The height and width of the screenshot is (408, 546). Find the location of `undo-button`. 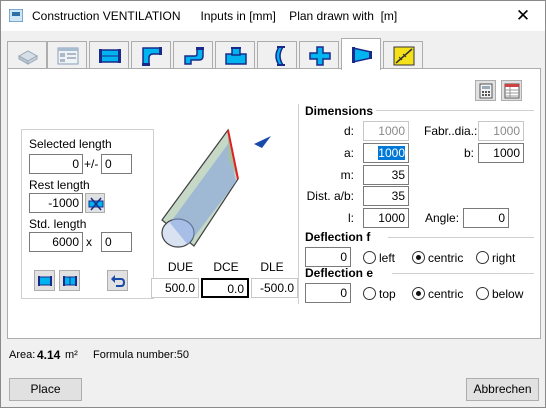

undo-button is located at coordinates (117, 280).